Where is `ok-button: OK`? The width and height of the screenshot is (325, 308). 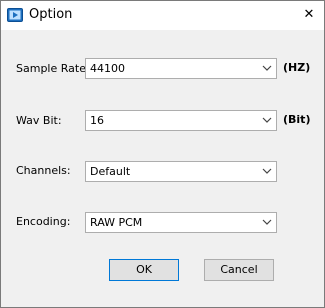
ok-button: OK is located at coordinates (144, 270).